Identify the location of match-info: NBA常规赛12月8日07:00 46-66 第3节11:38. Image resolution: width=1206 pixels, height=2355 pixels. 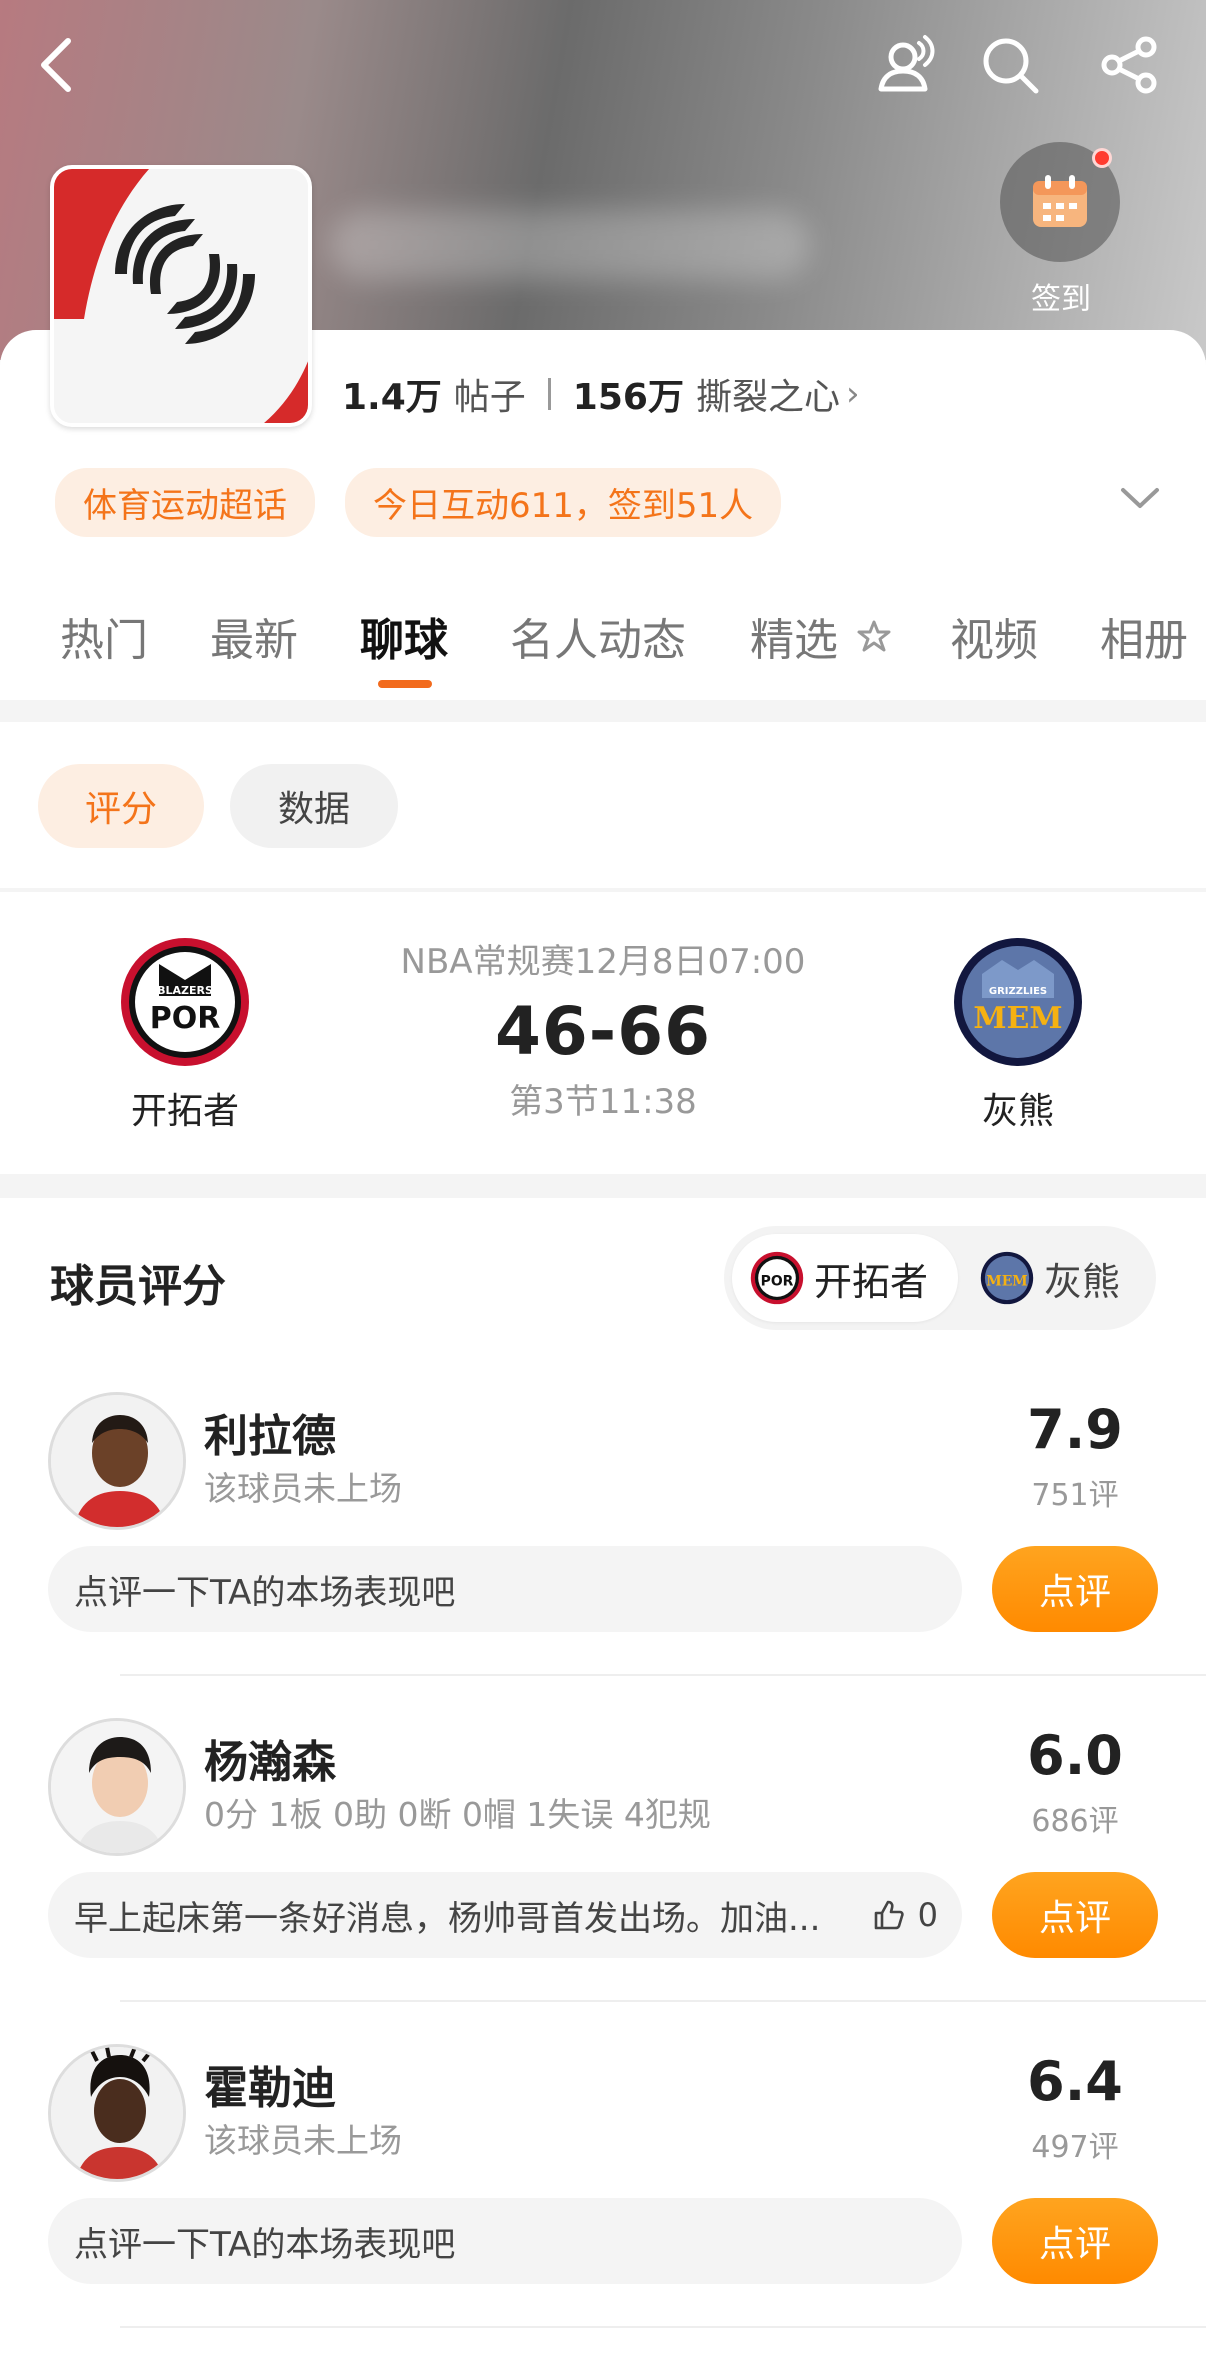
(603, 1028).